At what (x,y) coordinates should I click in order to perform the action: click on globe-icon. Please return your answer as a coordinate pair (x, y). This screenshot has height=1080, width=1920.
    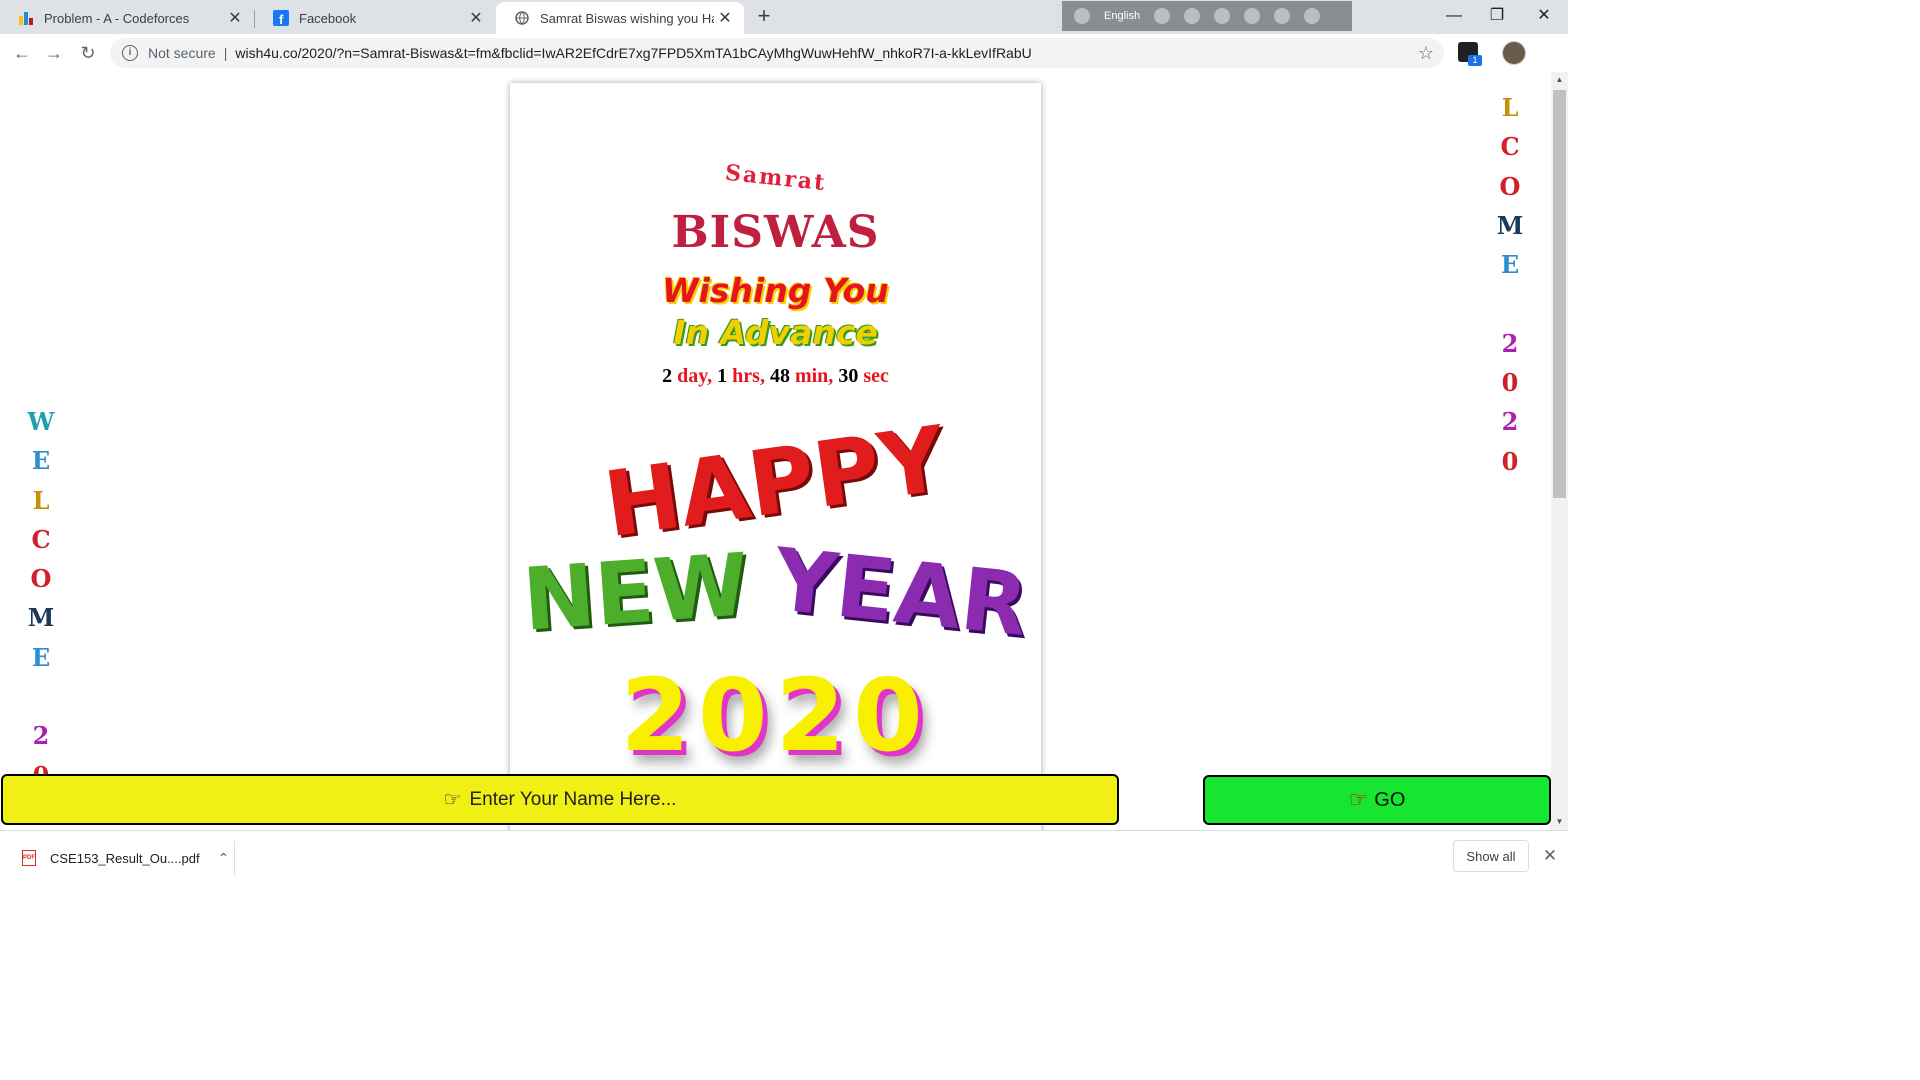
    Looking at the image, I should click on (522, 18).